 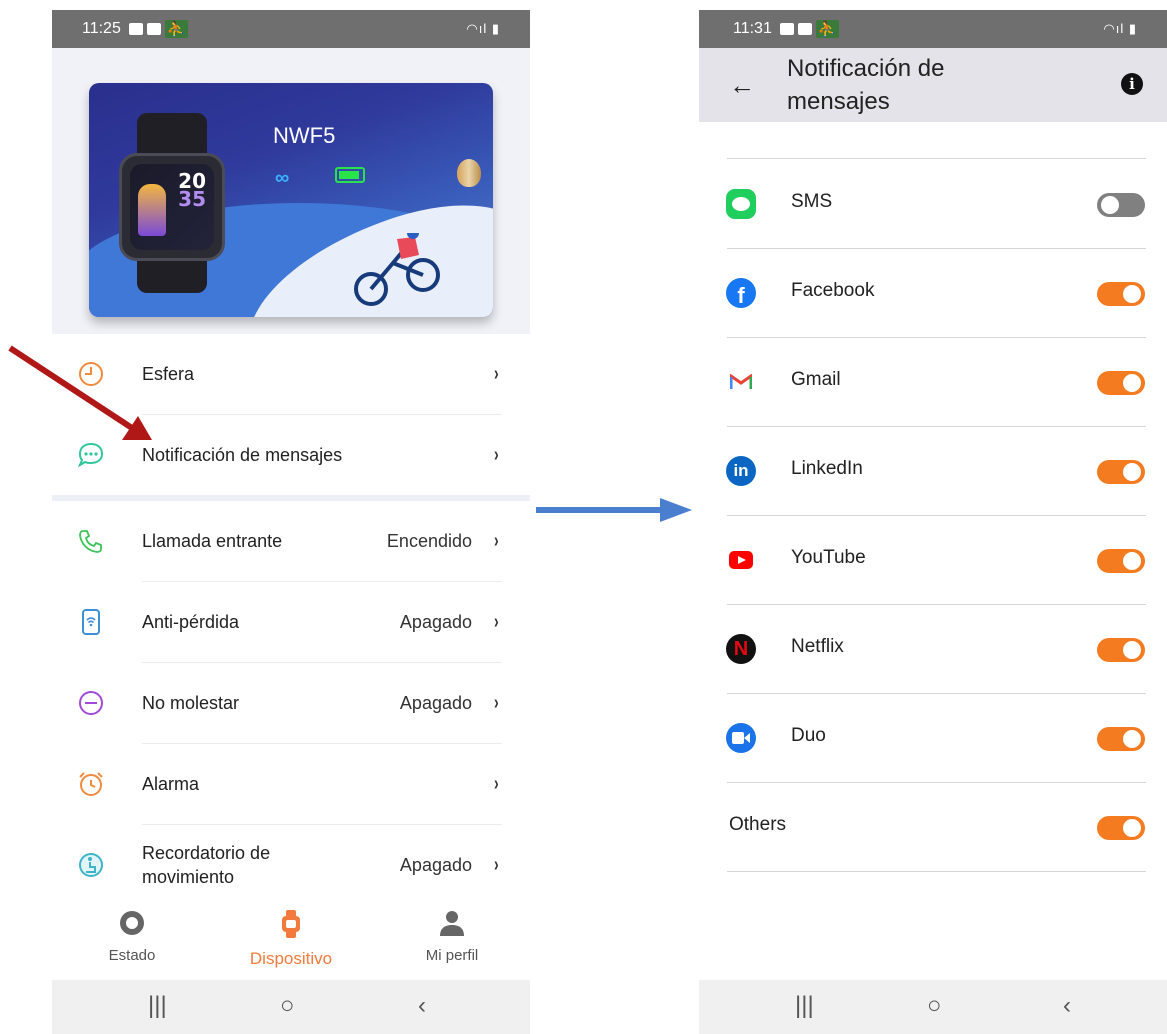 I want to click on menu-item-anti-loss: Anti-pérdida Apagado ›, so click(x=291, y=622).